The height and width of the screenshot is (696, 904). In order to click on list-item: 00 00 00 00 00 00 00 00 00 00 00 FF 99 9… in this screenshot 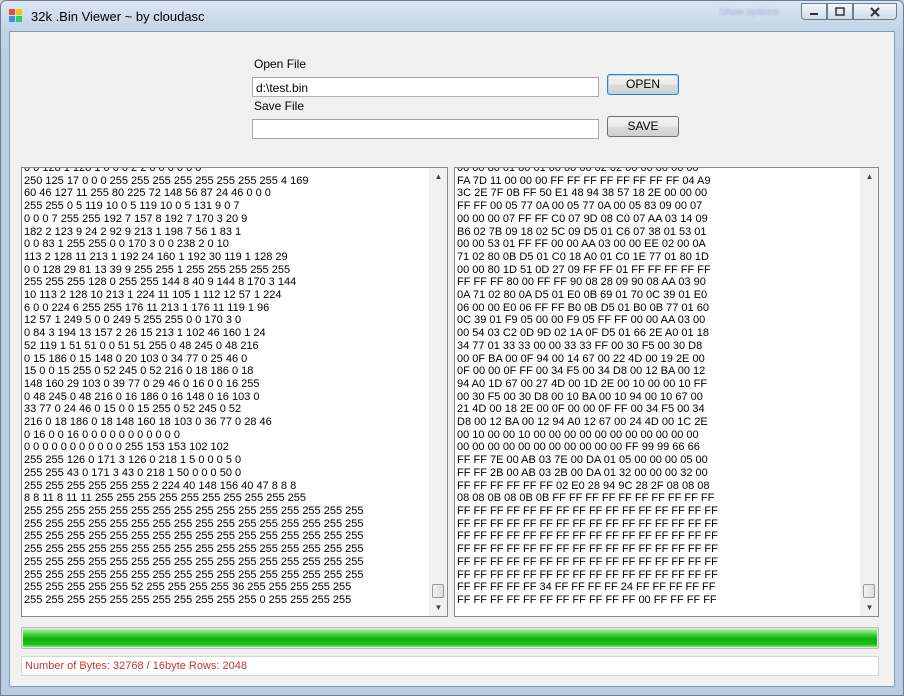, I will do `click(657, 447)`.